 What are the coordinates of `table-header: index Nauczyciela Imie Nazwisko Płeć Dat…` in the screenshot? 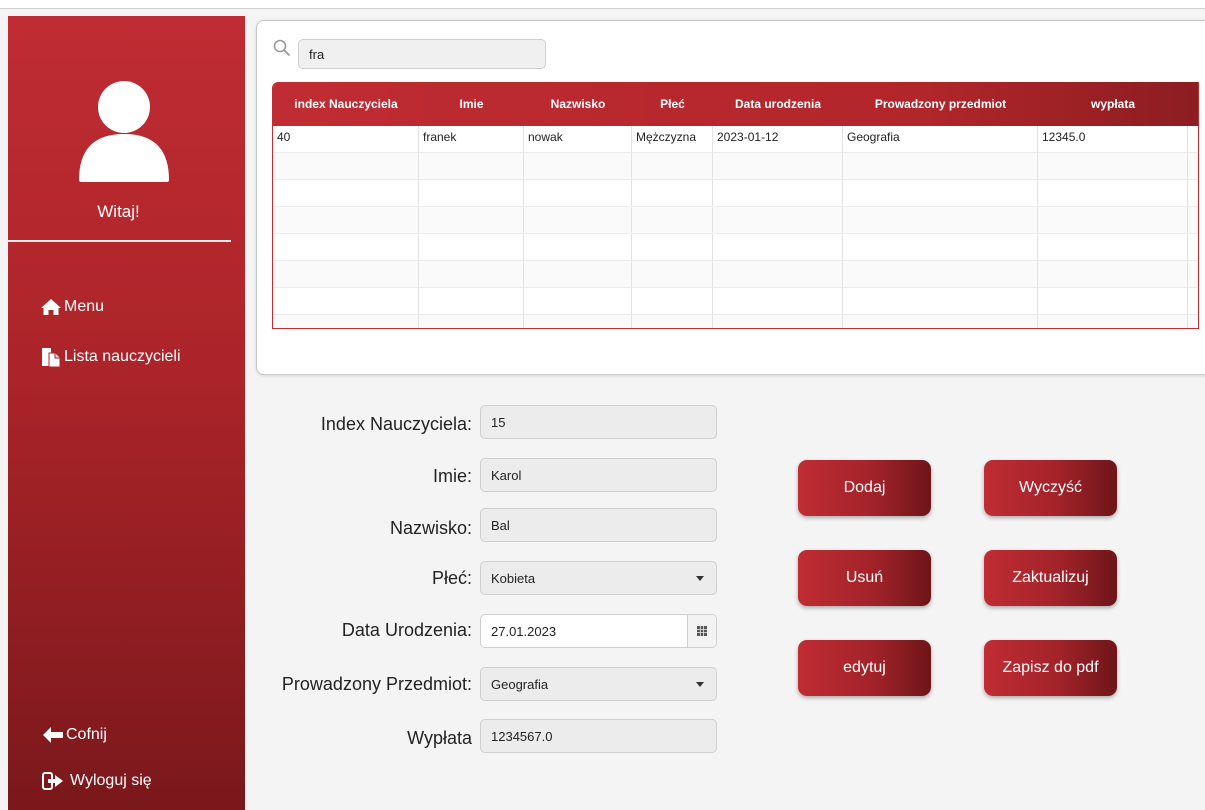 It's located at (735, 104).